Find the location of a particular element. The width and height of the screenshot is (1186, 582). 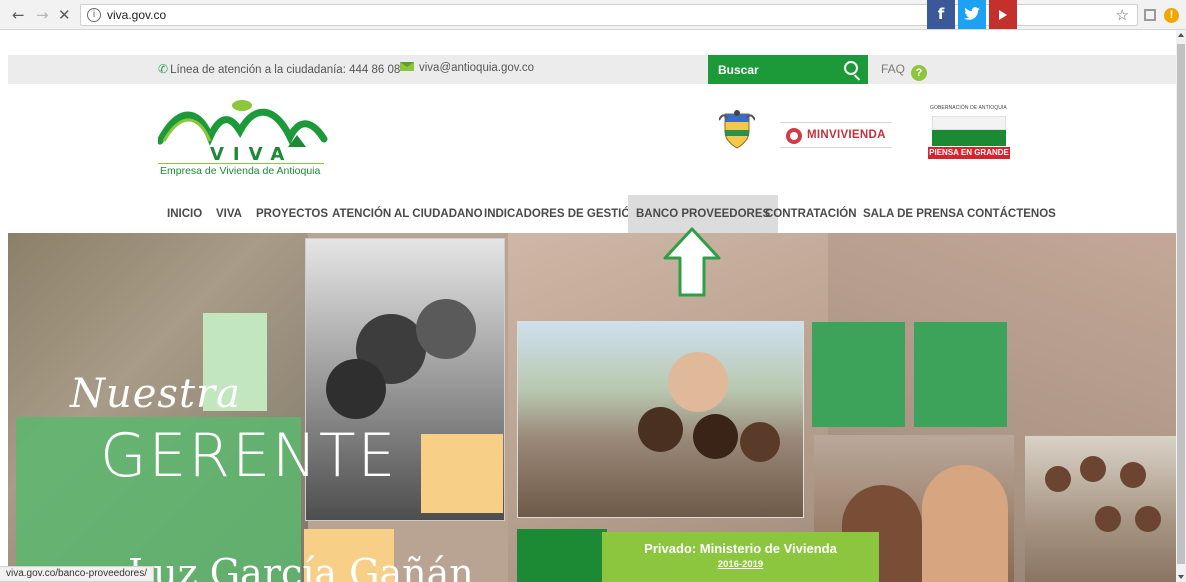

nav-item-viva: VIVA is located at coordinates (229, 214).